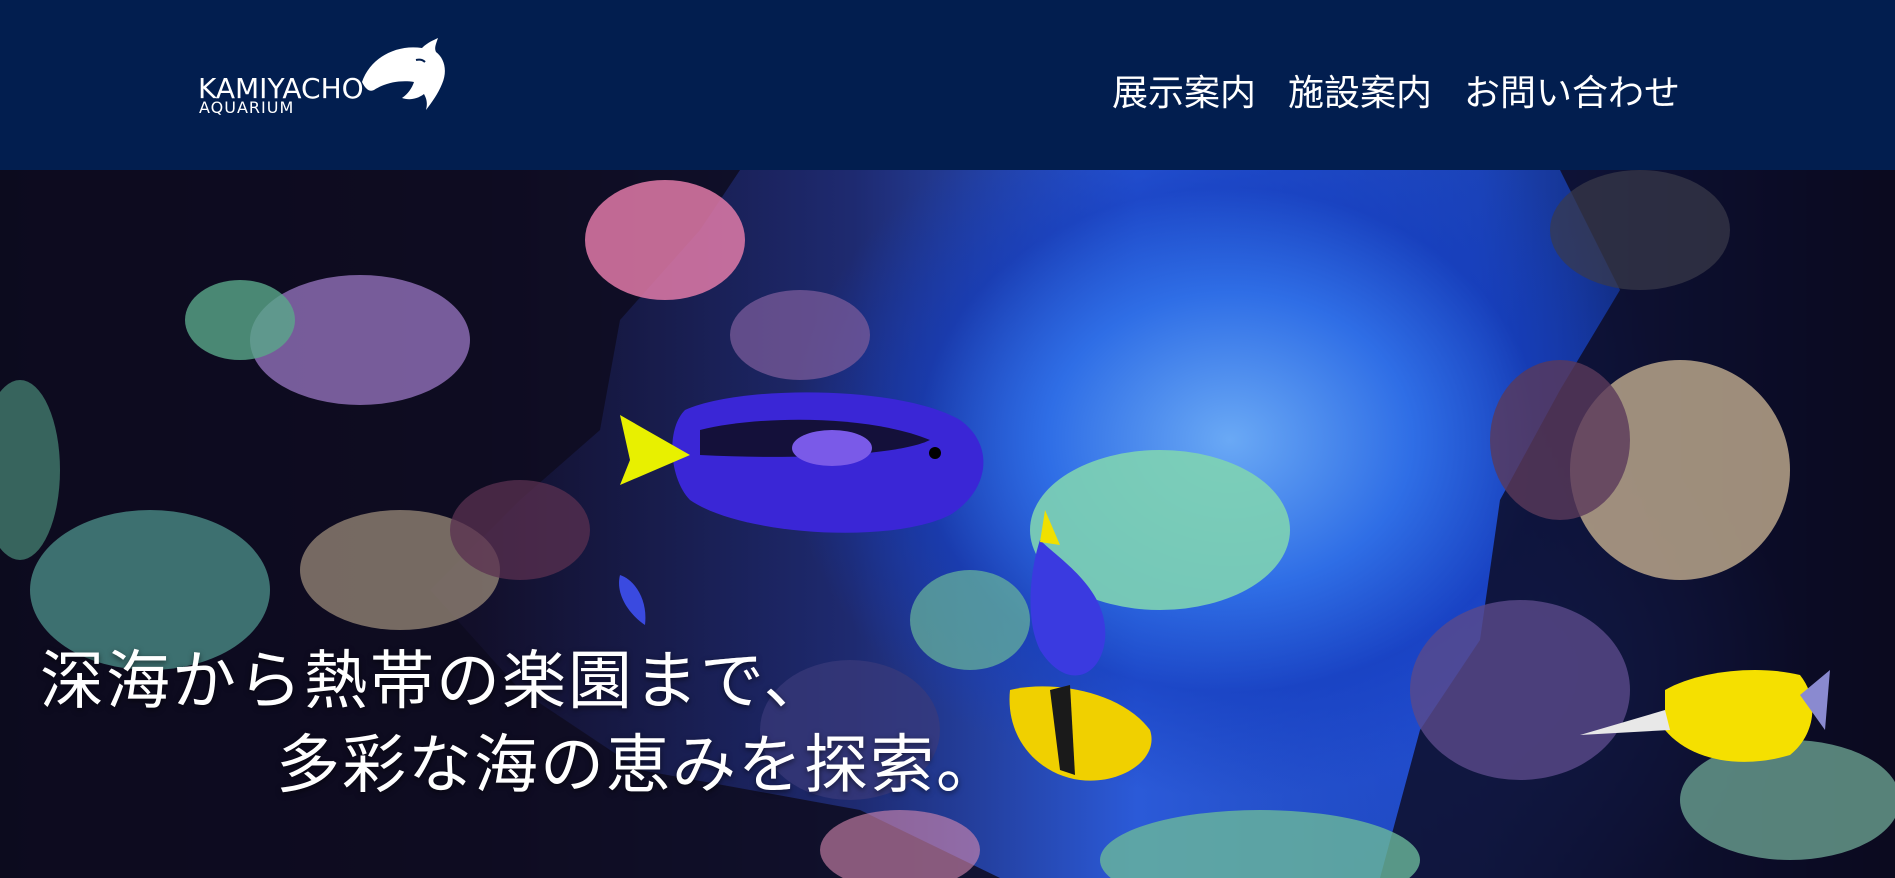  What do you see at coordinates (403, 74) in the screenshot?
I see `dolphin-icon` at bounding box center [403, 74].